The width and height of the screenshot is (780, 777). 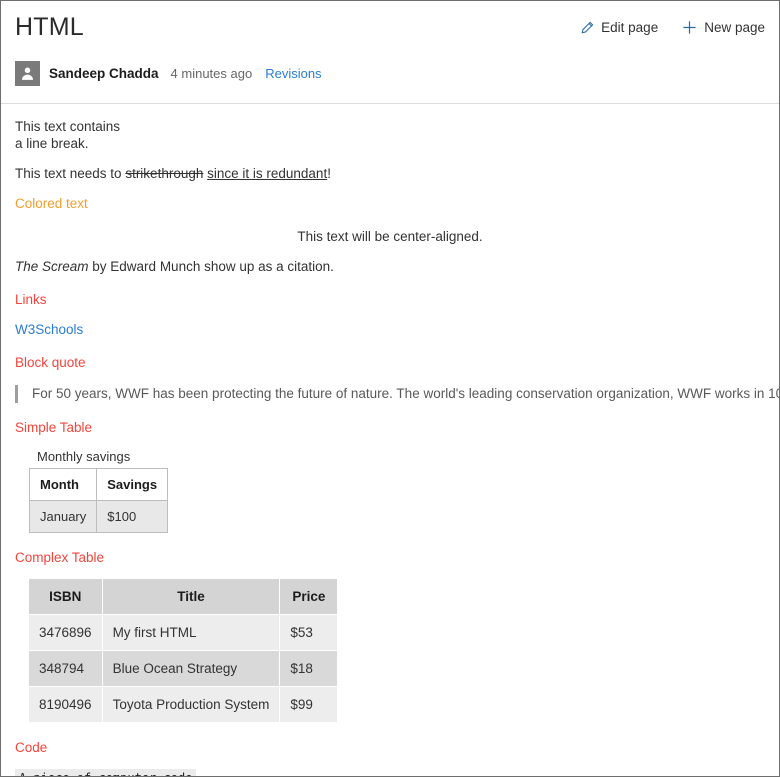 What do you see at coordinates (164, 173) in the screenshot?
I see `strikethrough-text: strikethrough` at bounding box center [164, 173].